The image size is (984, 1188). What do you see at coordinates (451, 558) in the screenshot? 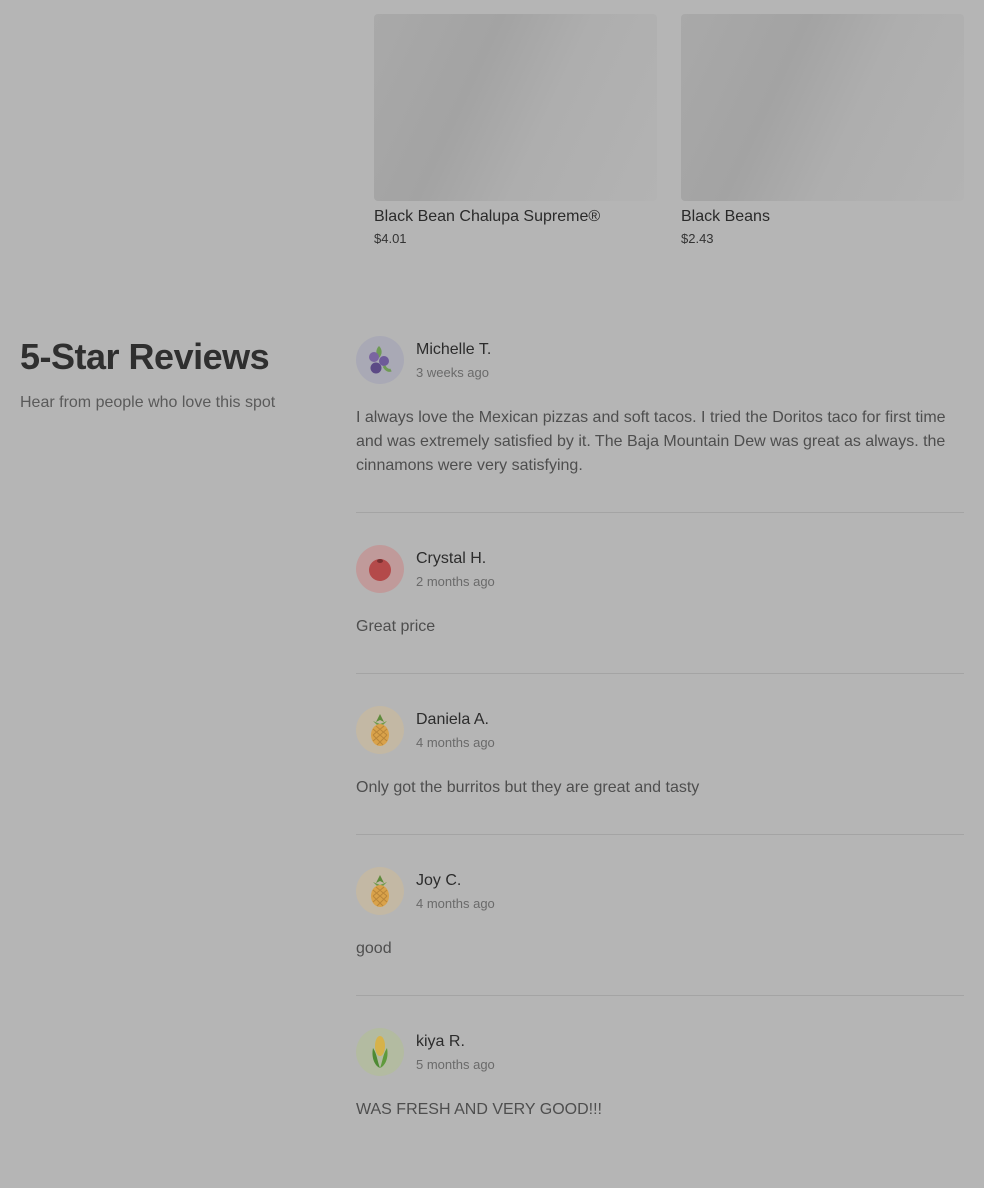
I see `reviewer-name: Crystal H.` at bounding box center [451, 558].